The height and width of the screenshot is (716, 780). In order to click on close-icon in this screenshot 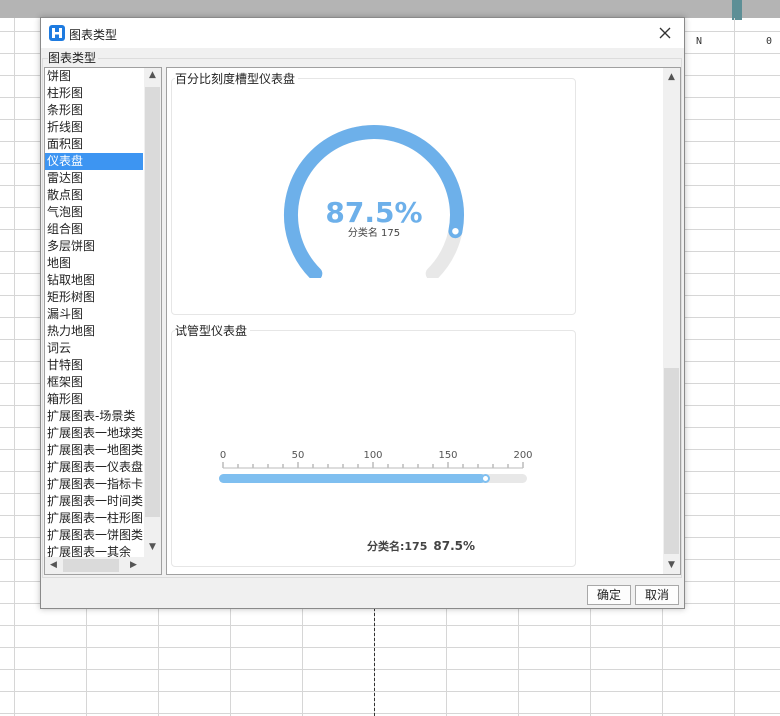, I will do `click(665, 33)`.